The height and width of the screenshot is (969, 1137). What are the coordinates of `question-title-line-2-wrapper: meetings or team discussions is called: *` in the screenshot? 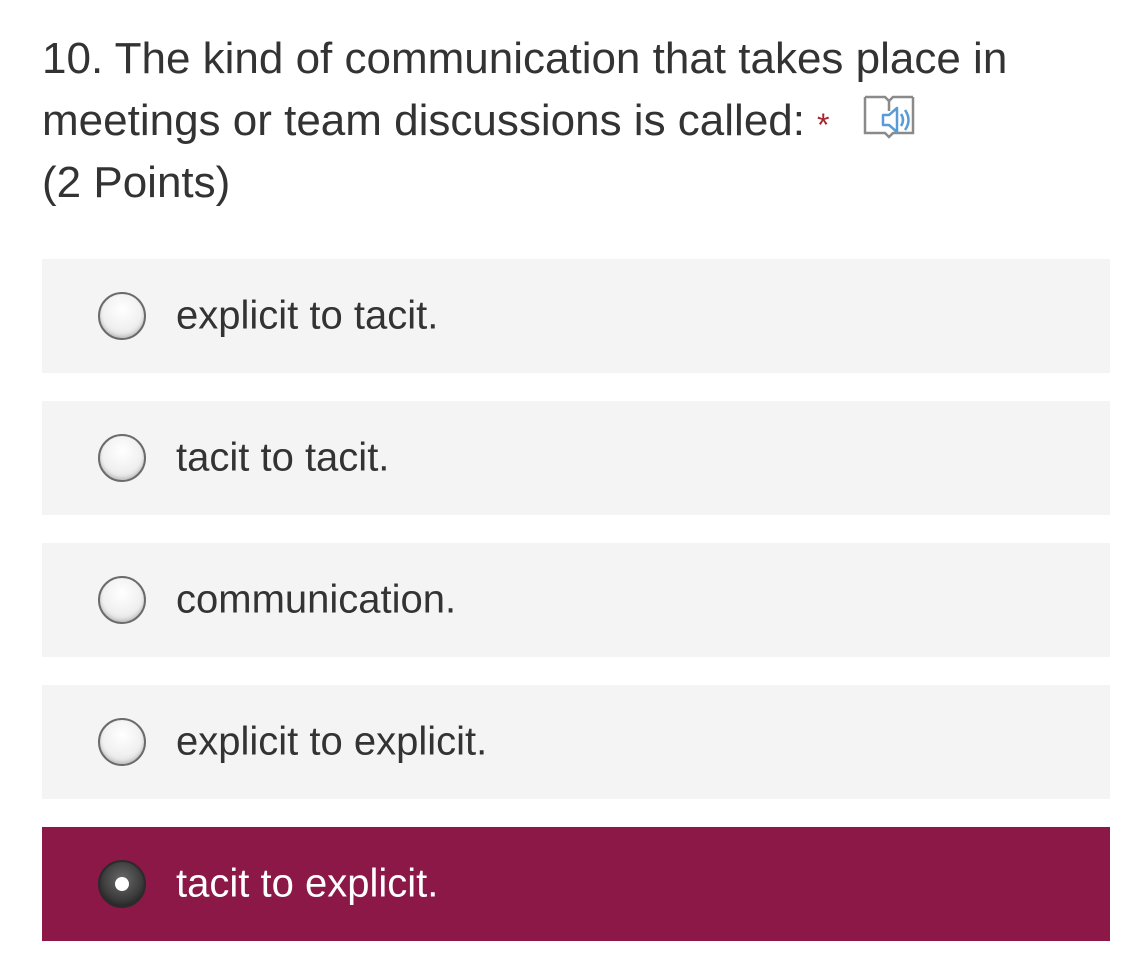 It's located at (577, 121).